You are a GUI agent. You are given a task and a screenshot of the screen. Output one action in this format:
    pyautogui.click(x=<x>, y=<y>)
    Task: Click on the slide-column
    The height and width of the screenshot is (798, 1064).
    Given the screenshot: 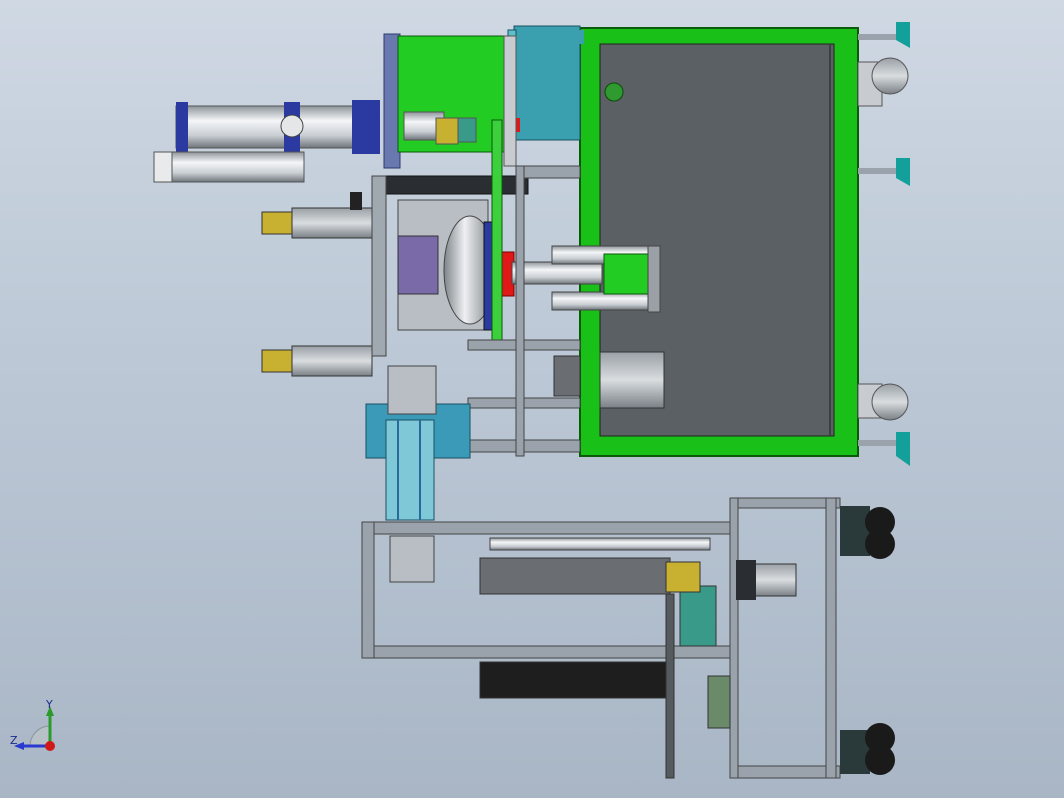 What is the action you would take?
    pyautogui.click(x=418, y=443)
    